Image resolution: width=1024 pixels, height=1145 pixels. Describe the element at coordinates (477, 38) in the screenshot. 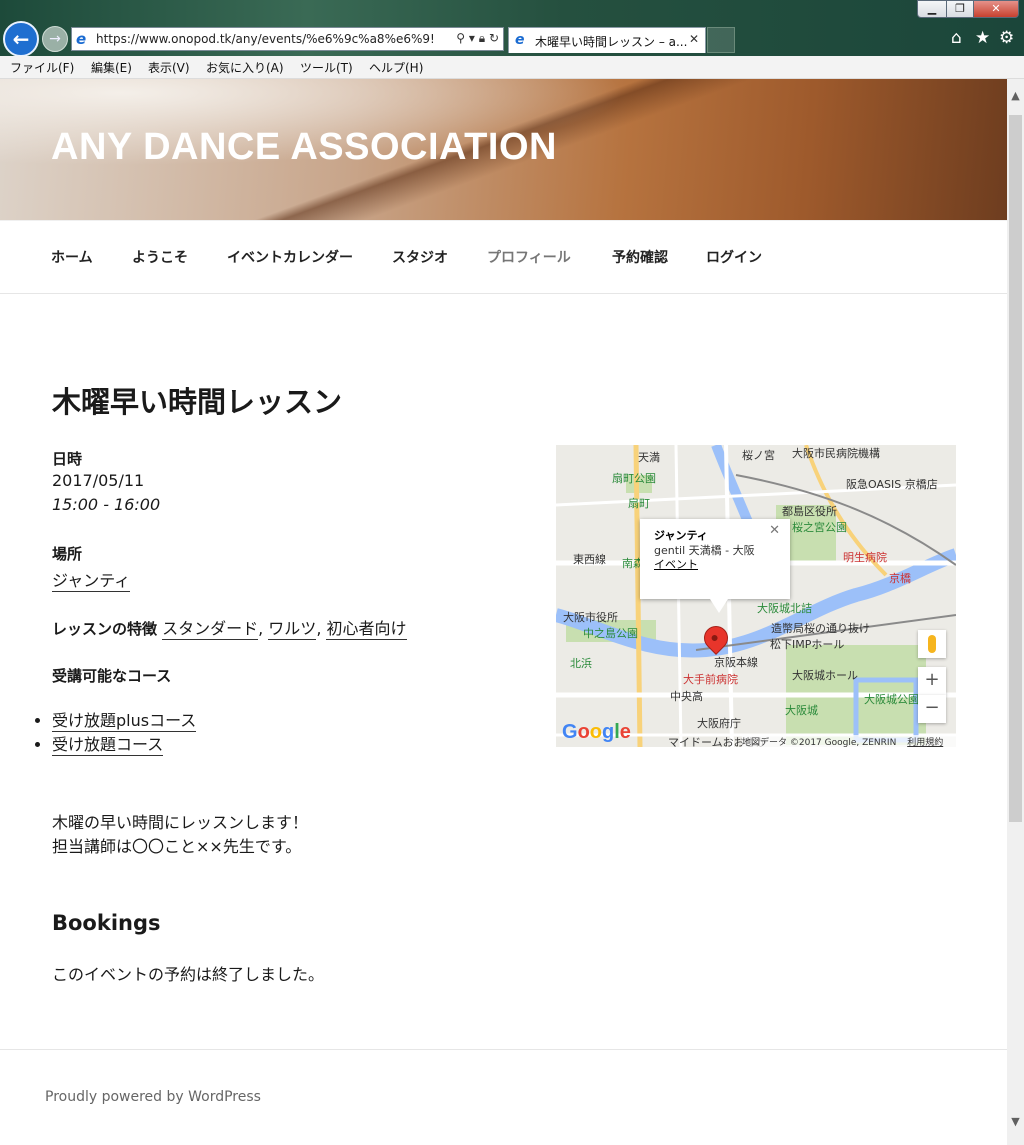

I see `address-tools: ⚲ ▾ 🔒︎ ↻` at that location.